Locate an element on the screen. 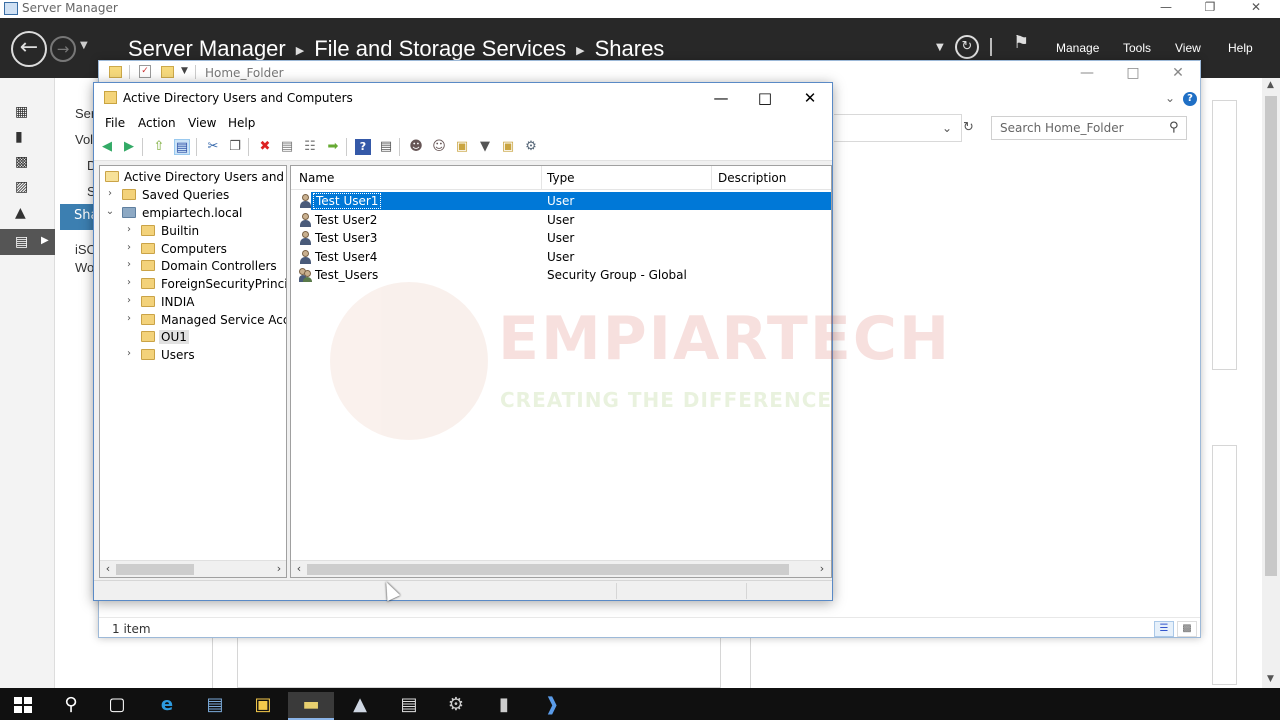  menu-tools: Tools is located at coordinates (1137, 48).